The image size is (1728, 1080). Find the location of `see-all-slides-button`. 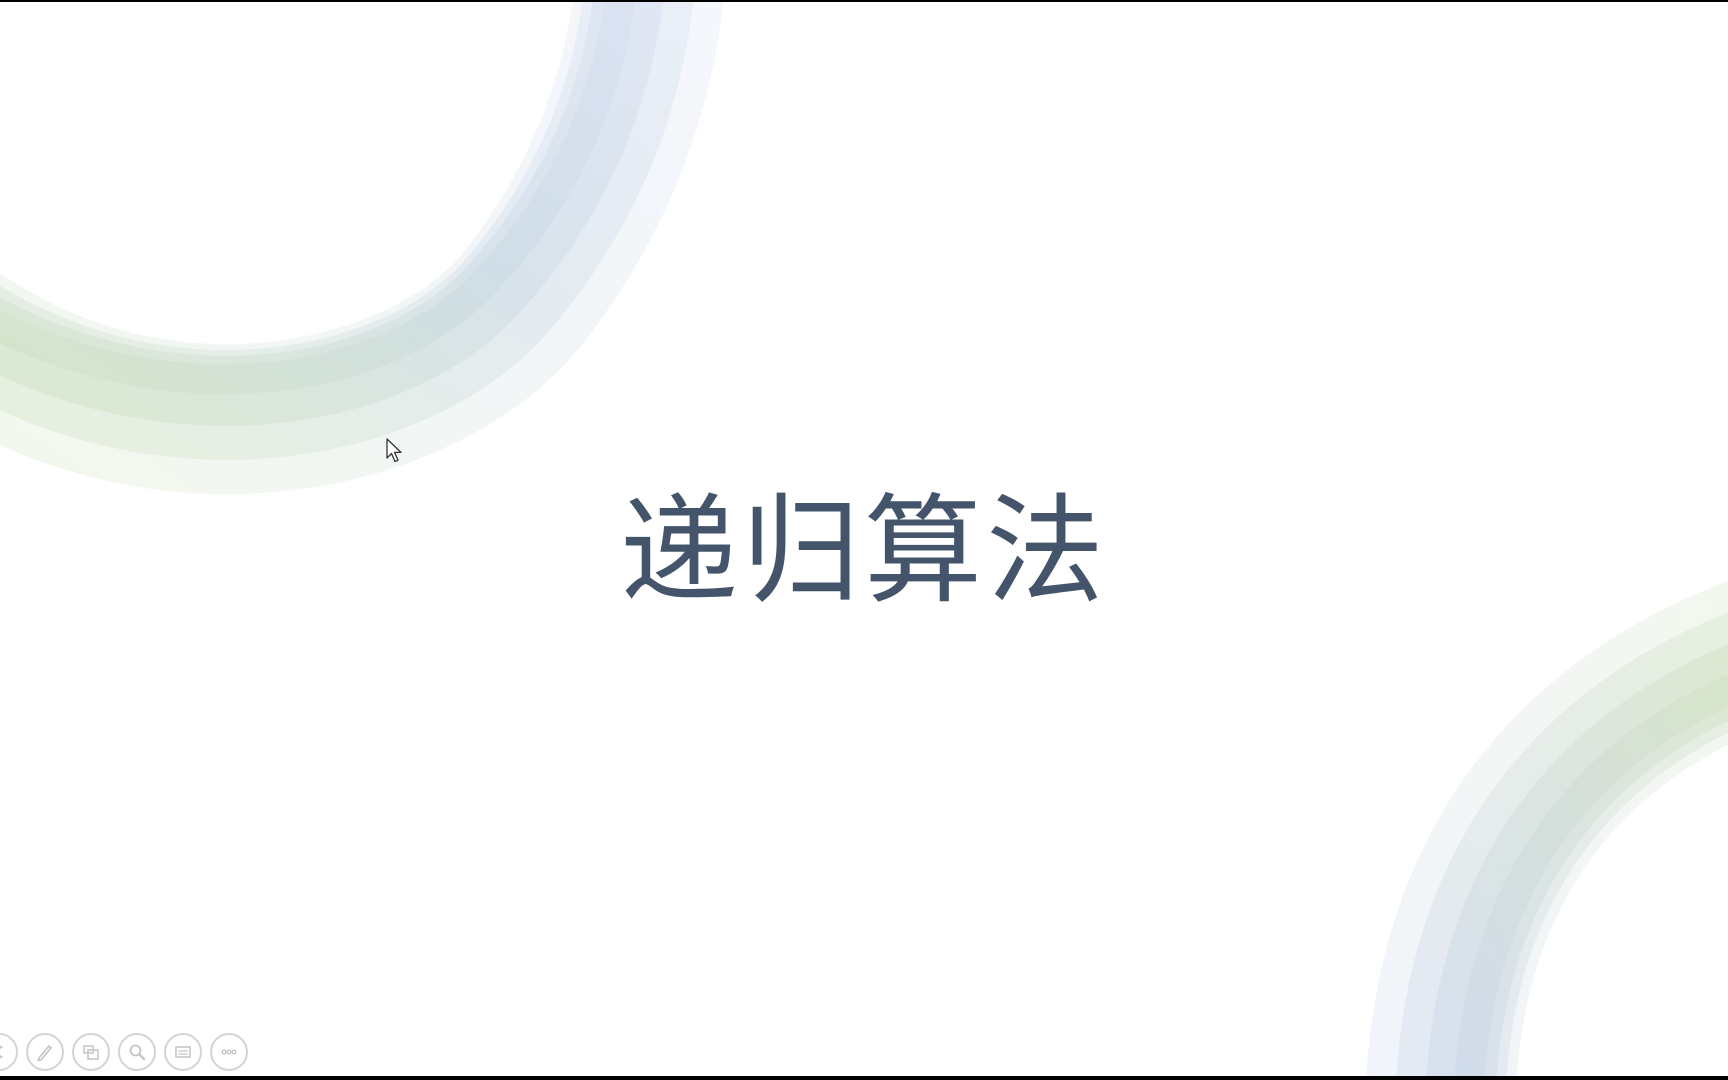

see-all-slides-button is located at coordinates (91, 1052).